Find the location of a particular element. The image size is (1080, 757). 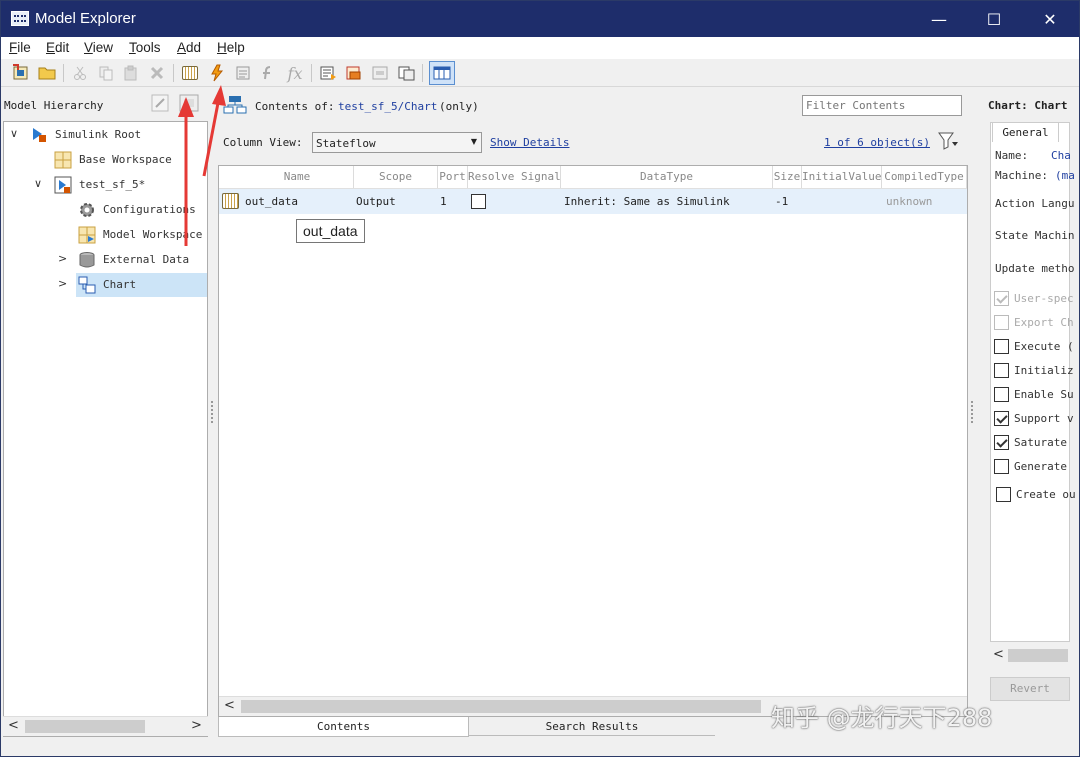

col-header-resolve-signal: Resolve Signal is located at coordinates (514, 177).